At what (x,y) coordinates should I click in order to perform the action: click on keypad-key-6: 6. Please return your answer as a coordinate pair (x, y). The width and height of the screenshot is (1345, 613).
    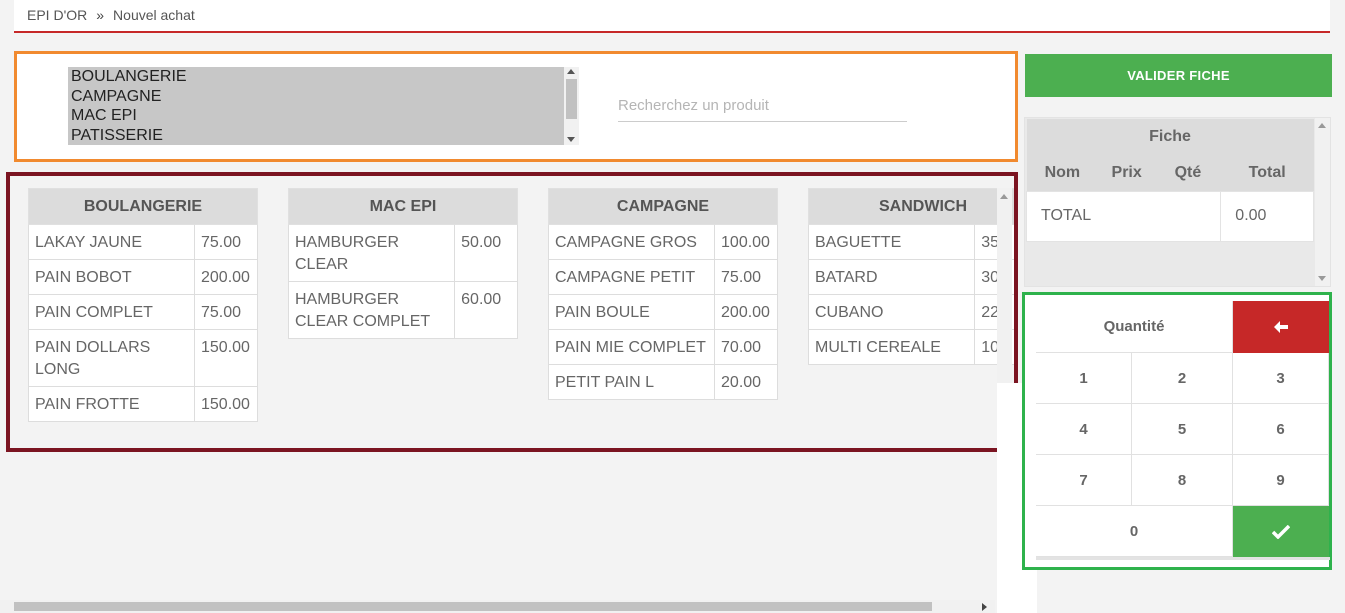
    Looking at the image, I should click on (1281, 429).